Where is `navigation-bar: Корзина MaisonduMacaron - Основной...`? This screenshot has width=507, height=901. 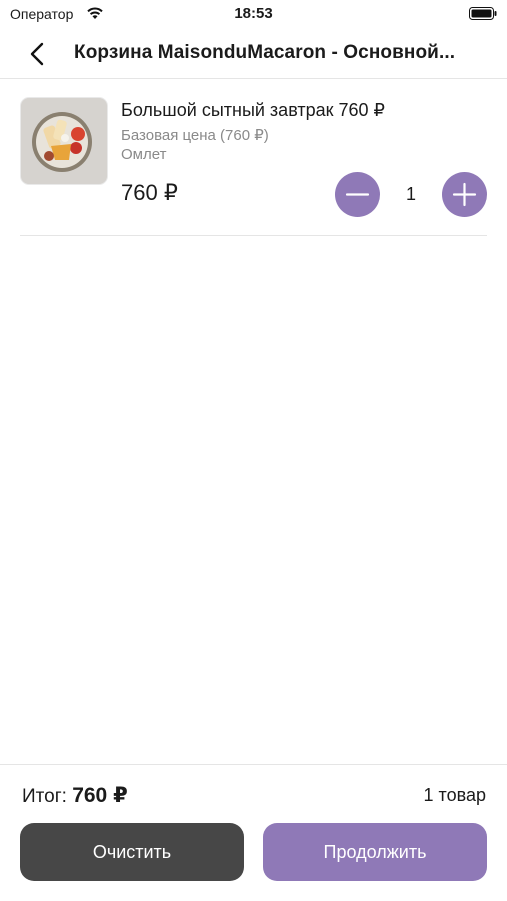
navigation-bar: Корзина MaisonduMacaron - Основной... is located at coordinates (253, 54).